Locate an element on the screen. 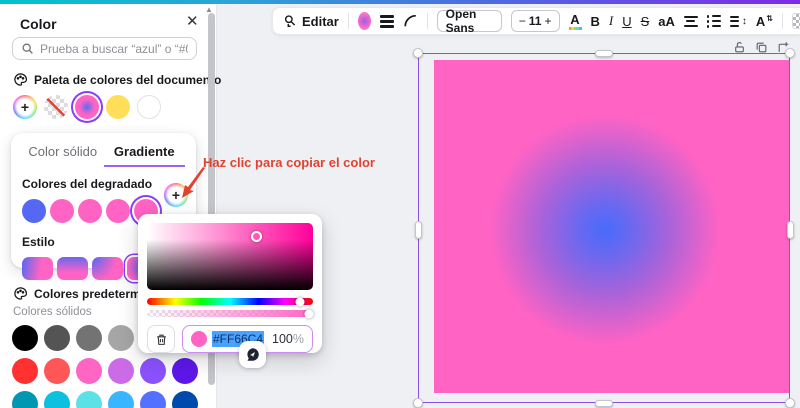 This screenshot has height=408, width=800. white-swatch is located at coordinates (149, 107).